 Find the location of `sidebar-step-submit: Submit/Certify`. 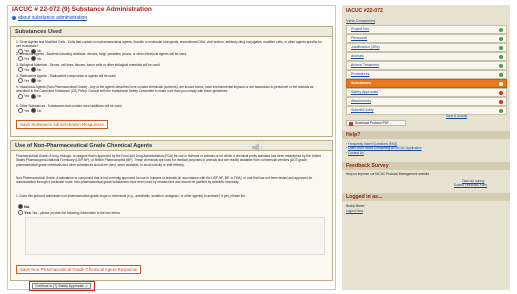

sidebar-step-submit: Submit/Certify is located at coordinates (426, 110).